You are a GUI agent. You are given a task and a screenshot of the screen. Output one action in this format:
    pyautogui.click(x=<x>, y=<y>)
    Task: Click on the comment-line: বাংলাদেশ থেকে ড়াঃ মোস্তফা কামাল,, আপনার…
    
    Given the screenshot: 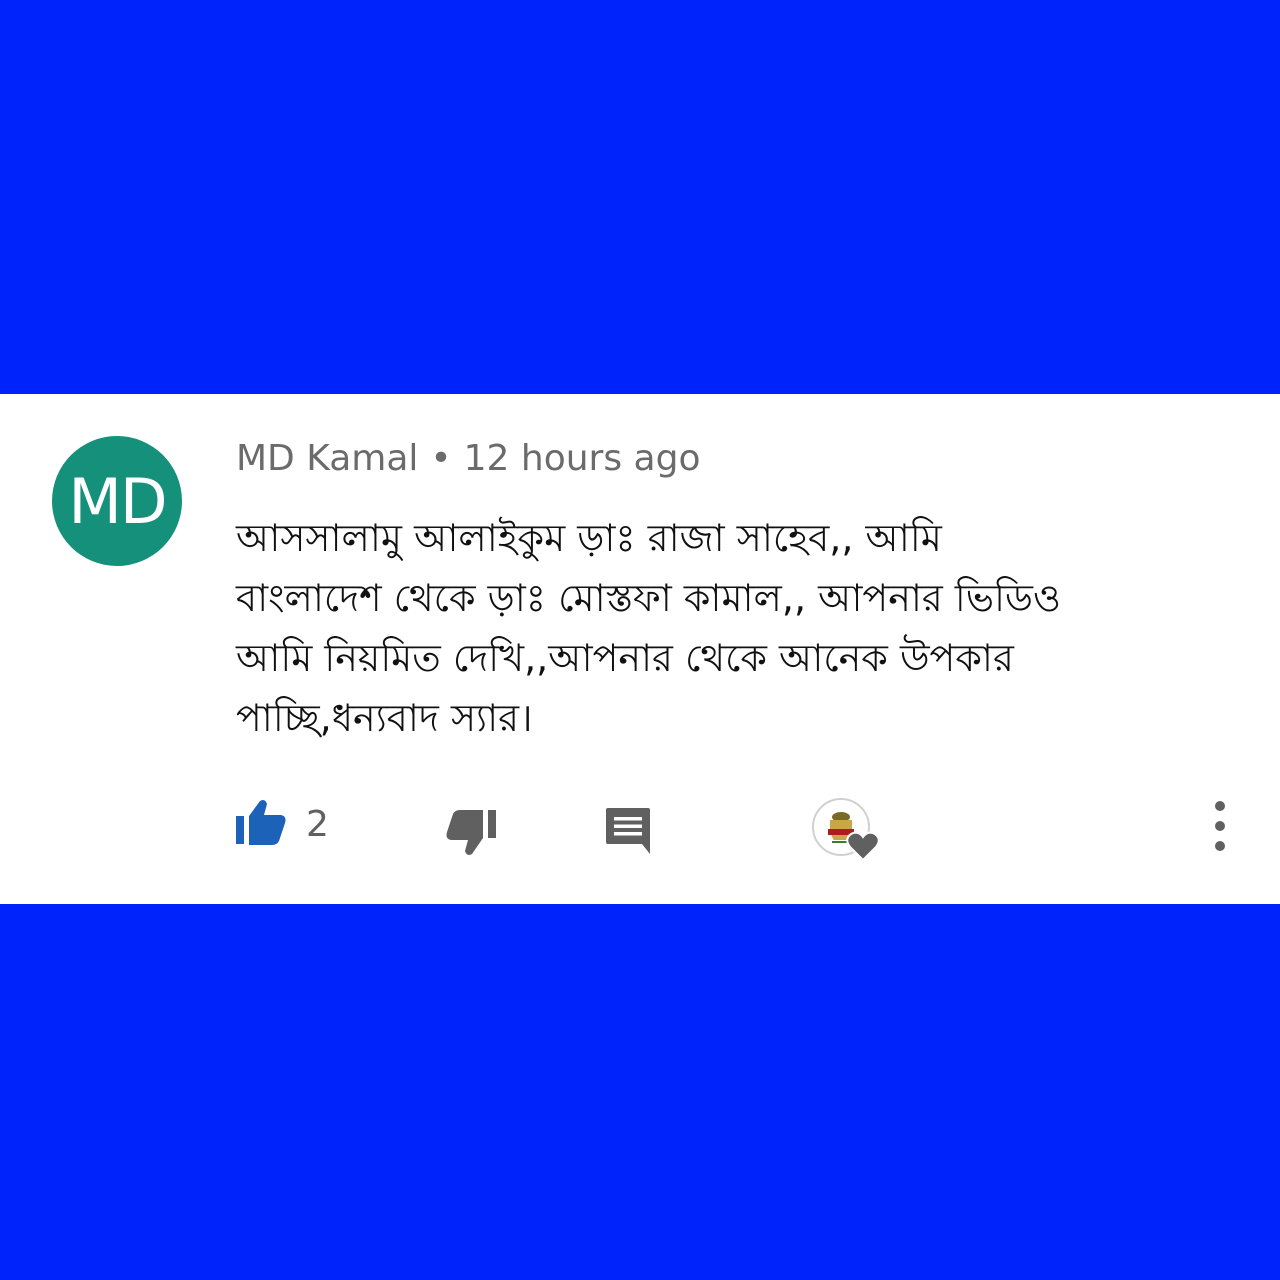 What is the action you would take?
    pyautogui.click(x=648, y=598)
    